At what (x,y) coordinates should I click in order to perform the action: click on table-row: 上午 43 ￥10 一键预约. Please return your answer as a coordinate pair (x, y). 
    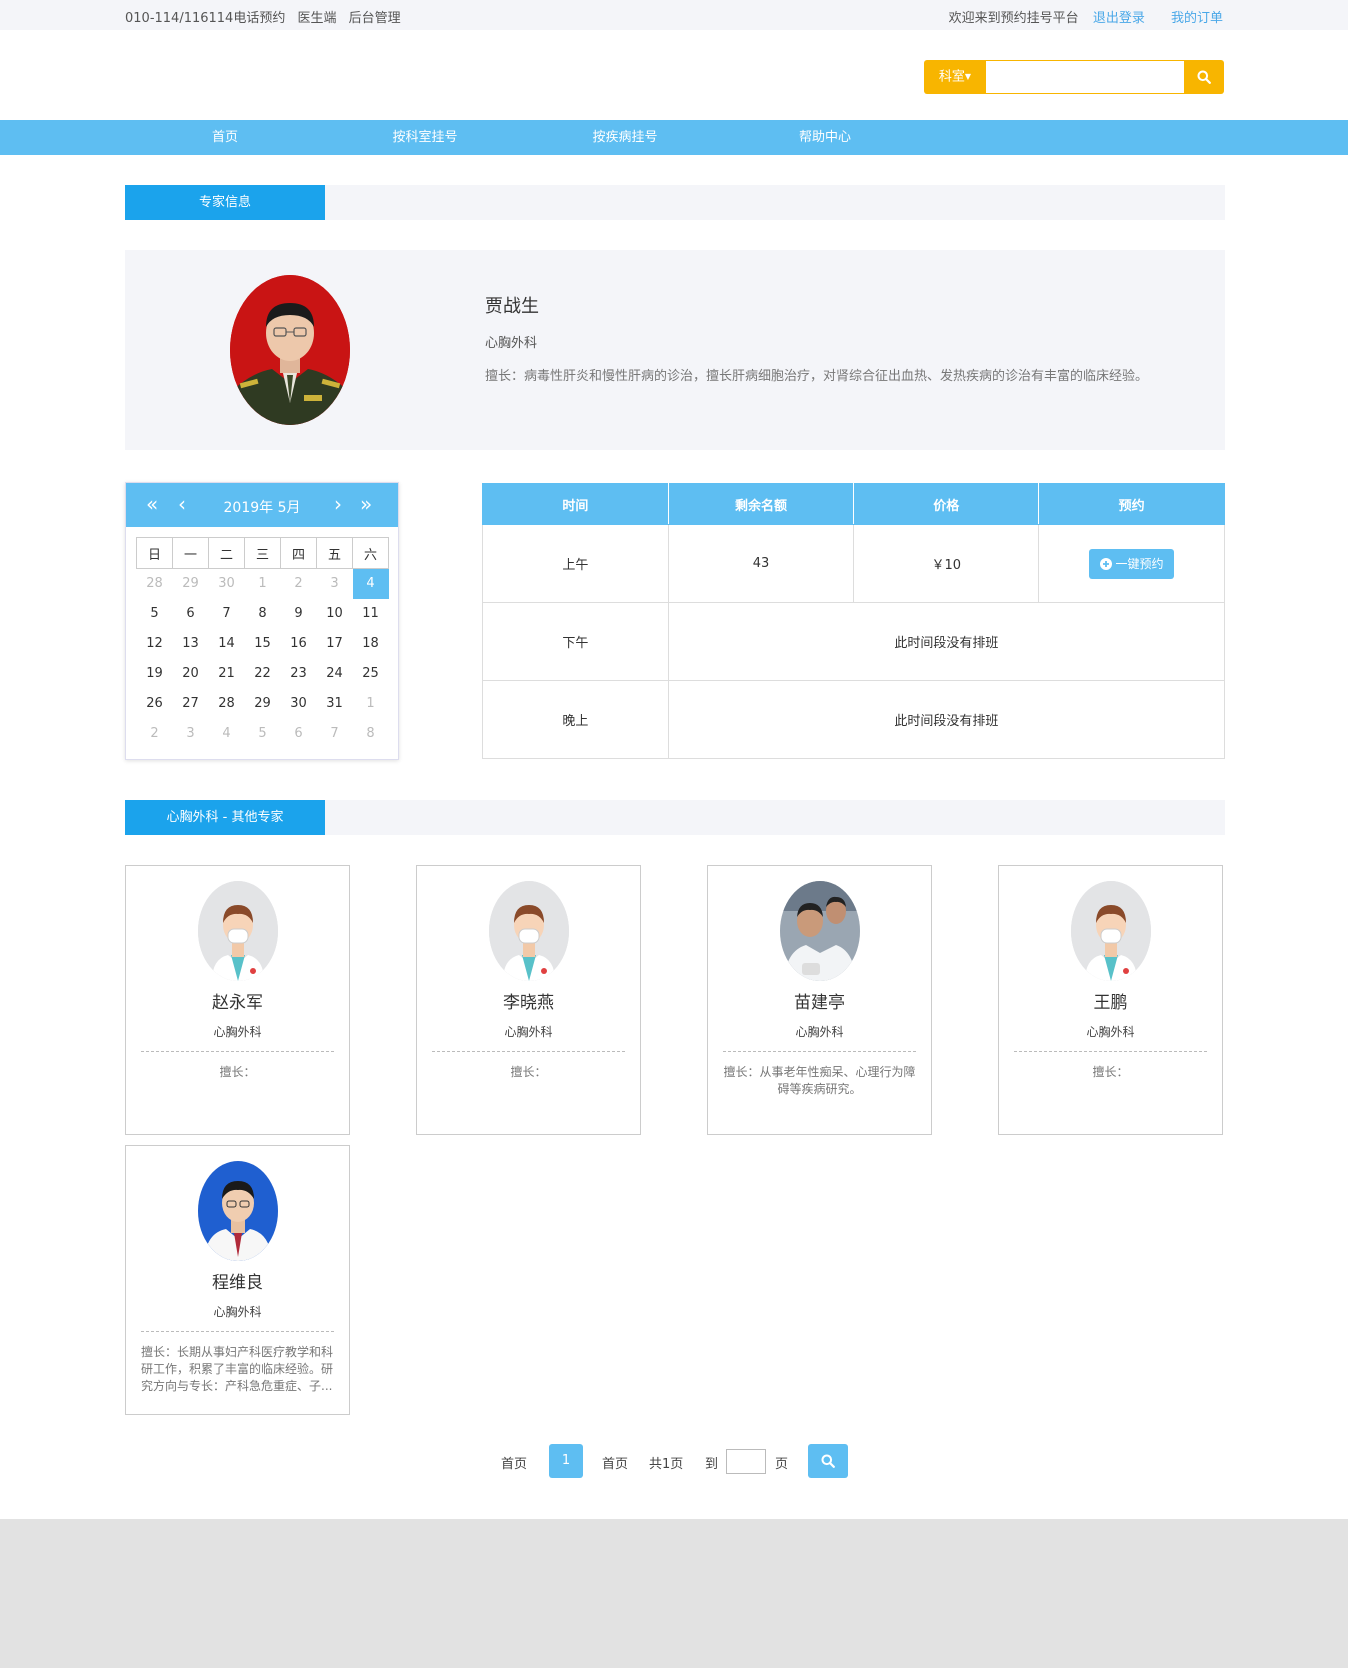
    Looking at the image, I should click on (853, 563).